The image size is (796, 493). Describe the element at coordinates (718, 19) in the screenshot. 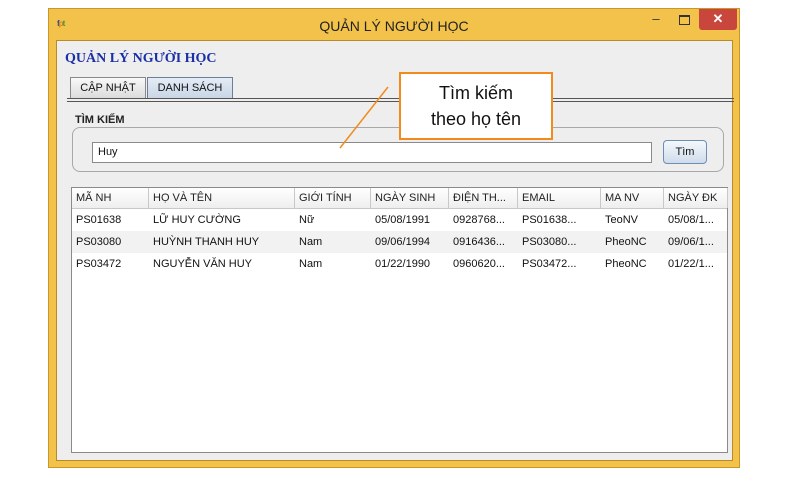

I see `close-button: ✕` at that location.